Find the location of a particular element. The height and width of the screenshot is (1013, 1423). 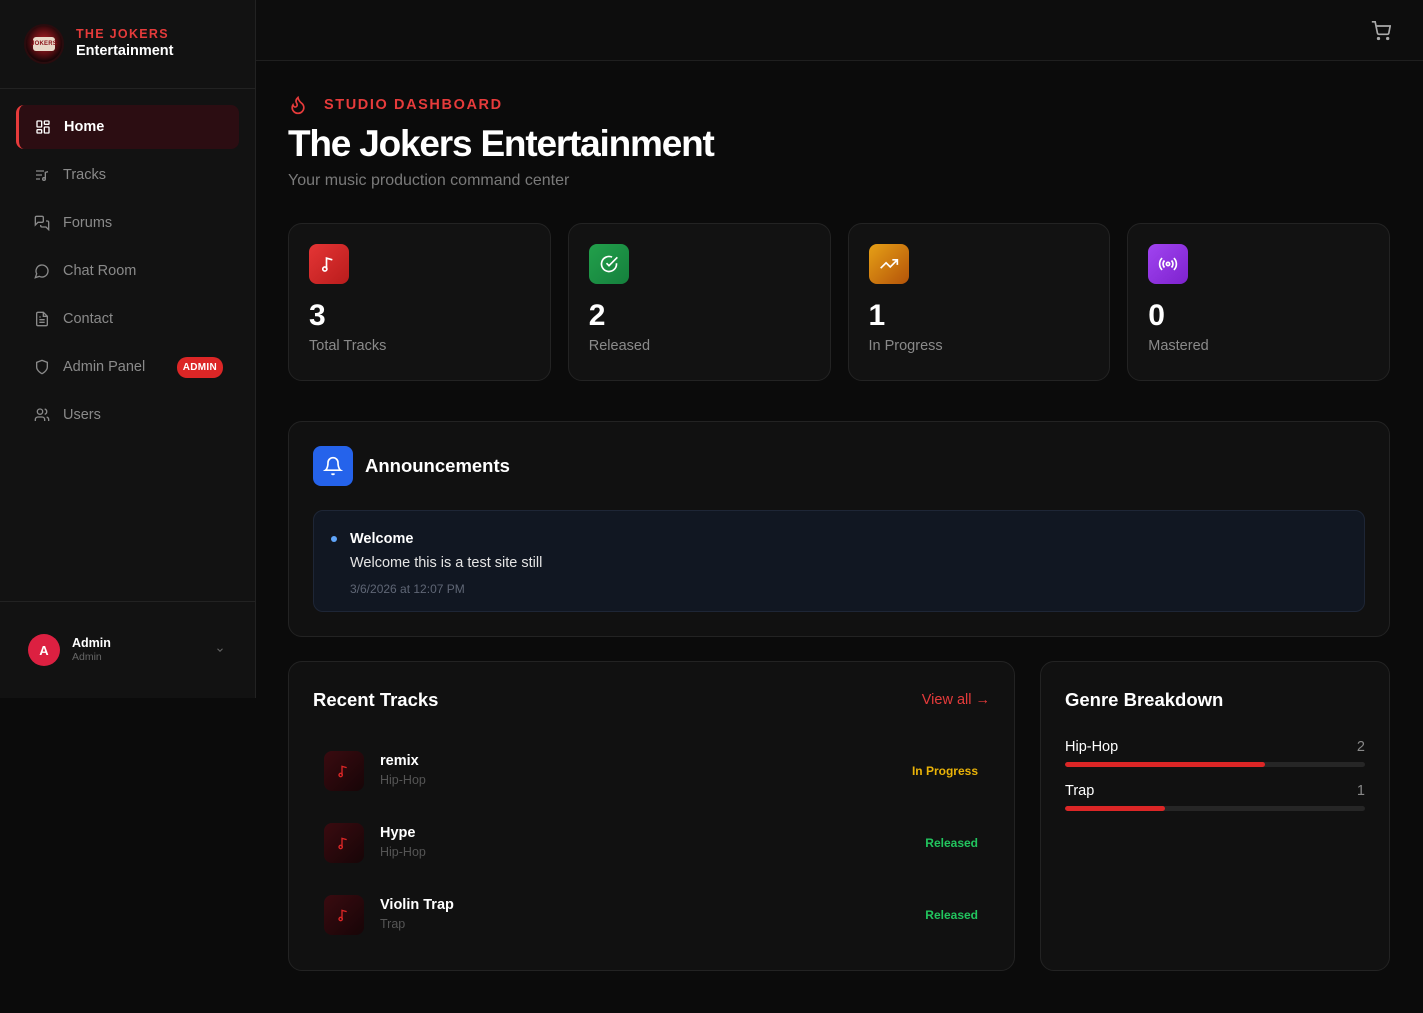

track-row: Hype Hip-Hop Released is located at coordinates (651, 843).